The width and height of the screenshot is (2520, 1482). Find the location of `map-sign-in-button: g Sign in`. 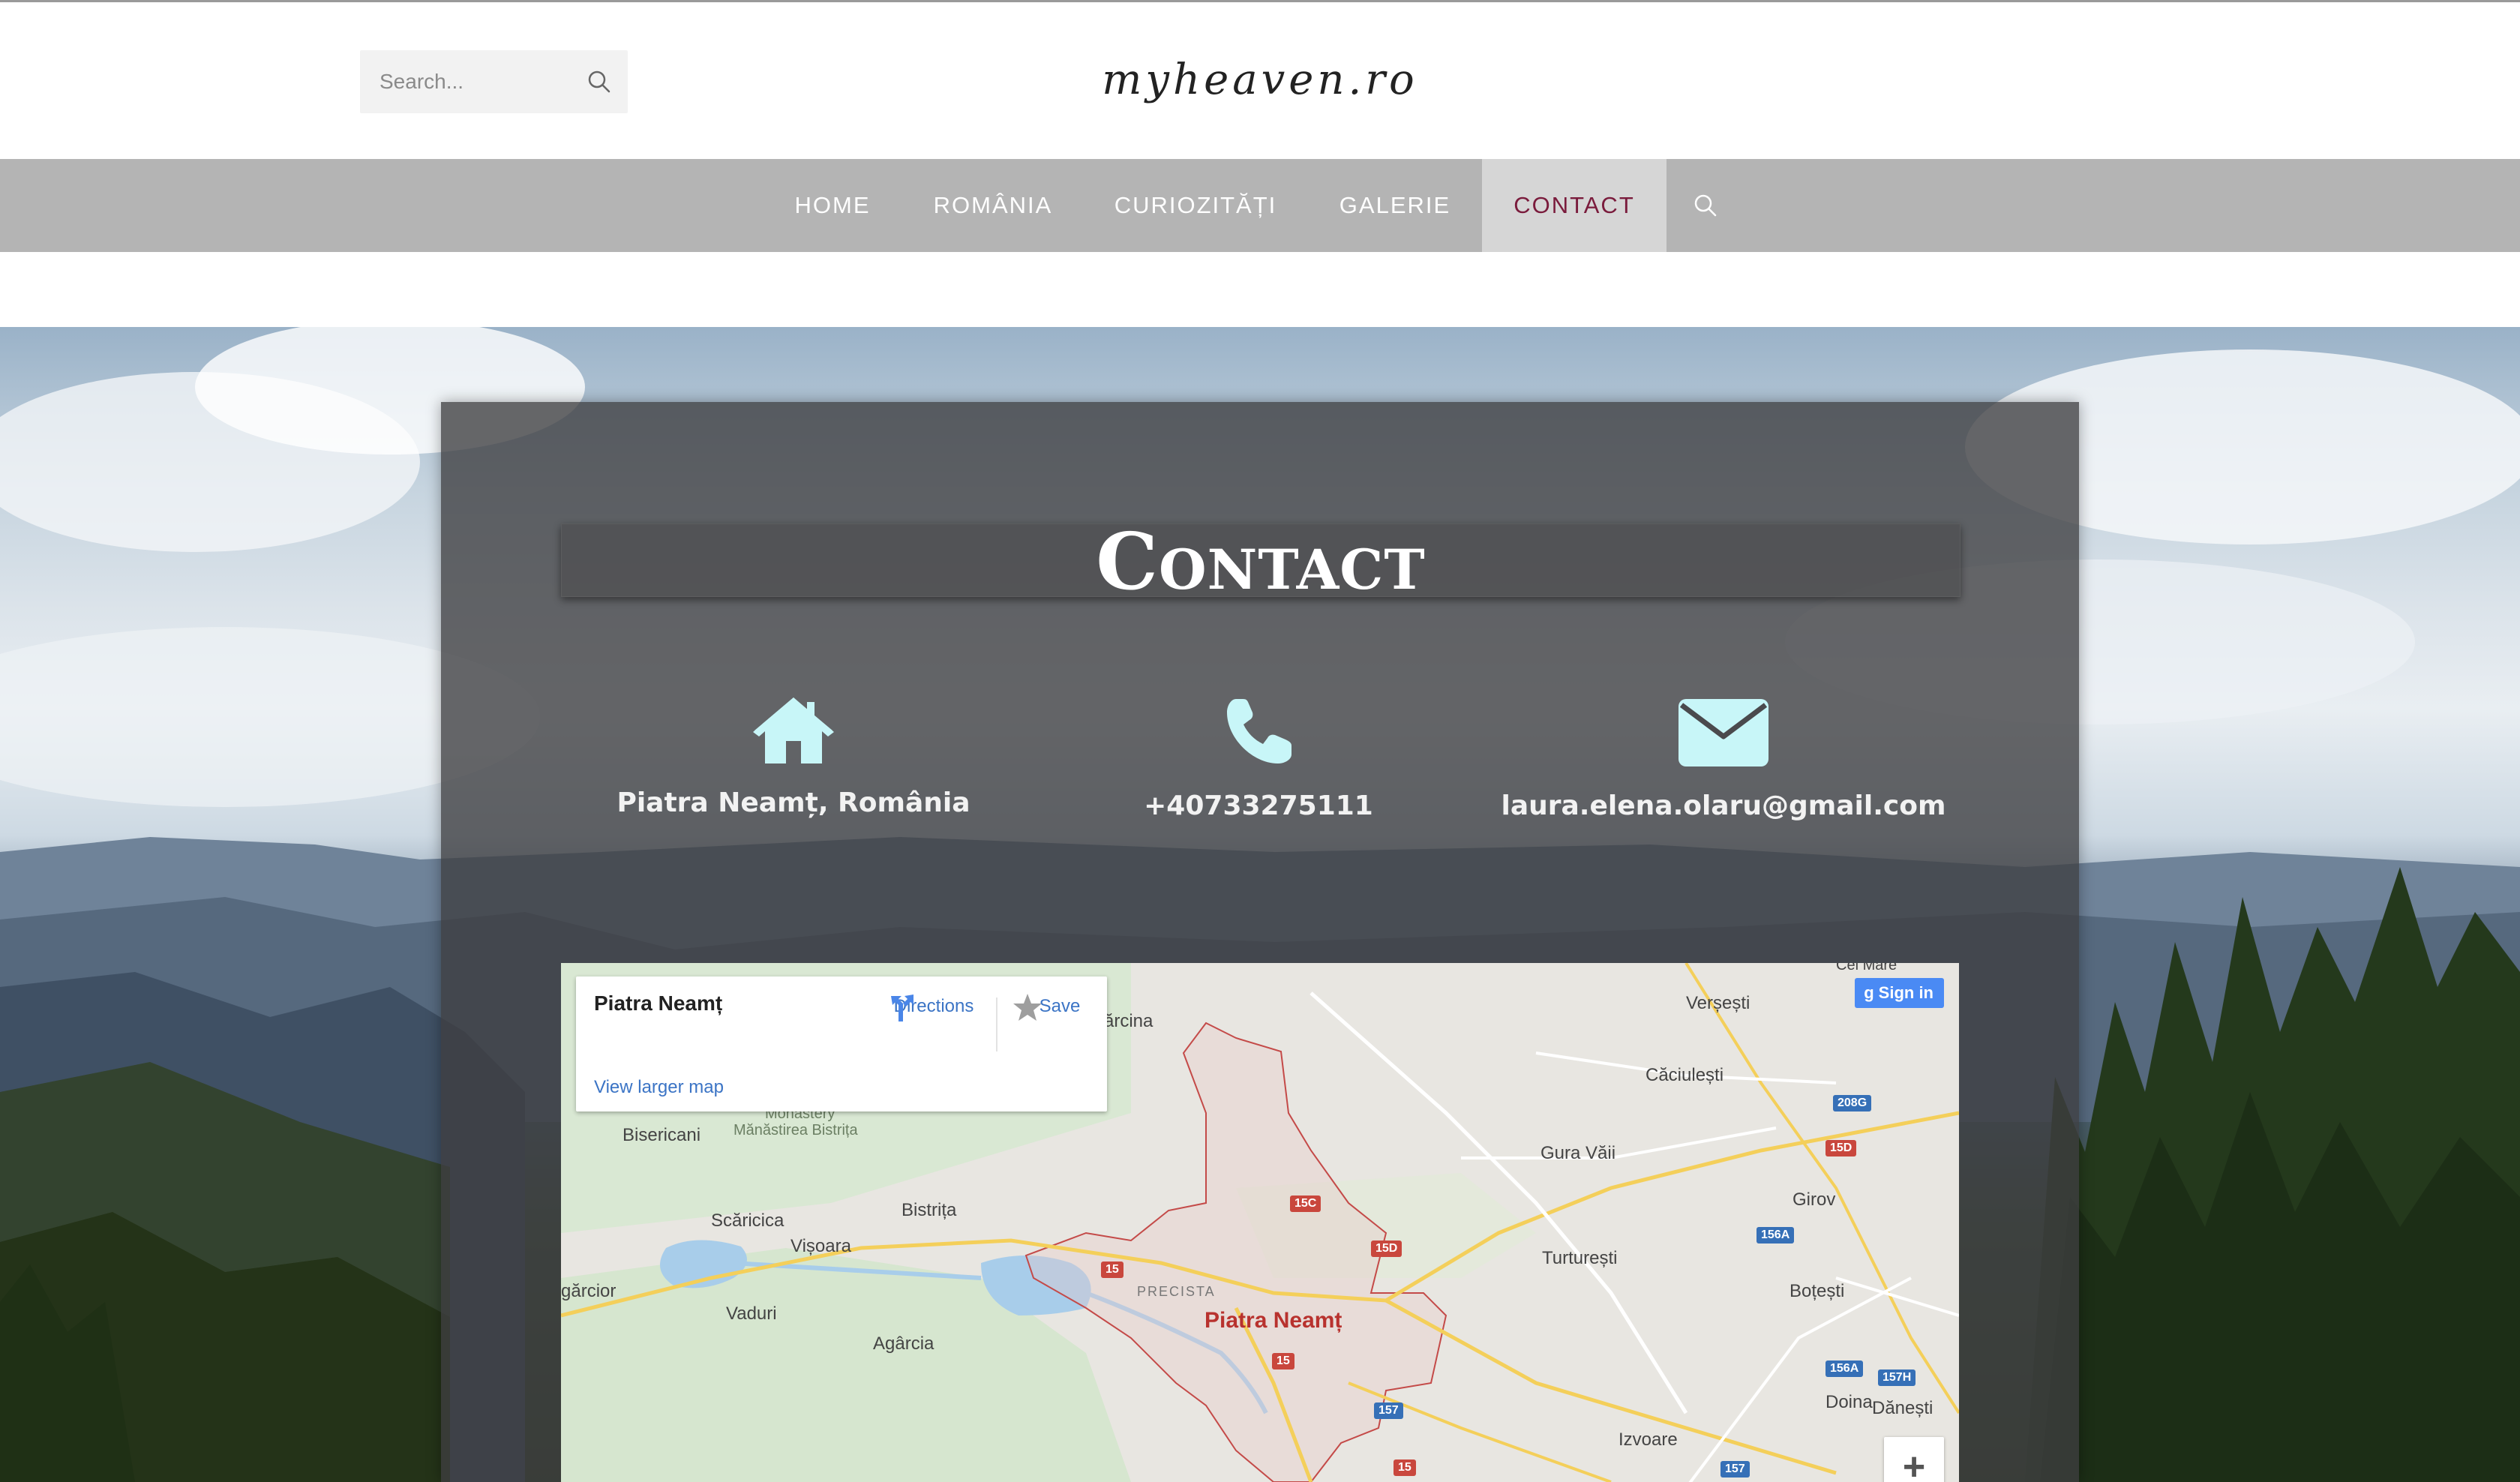

map-sign-in-button: g Sign in is located at coordinates (1899, 993).